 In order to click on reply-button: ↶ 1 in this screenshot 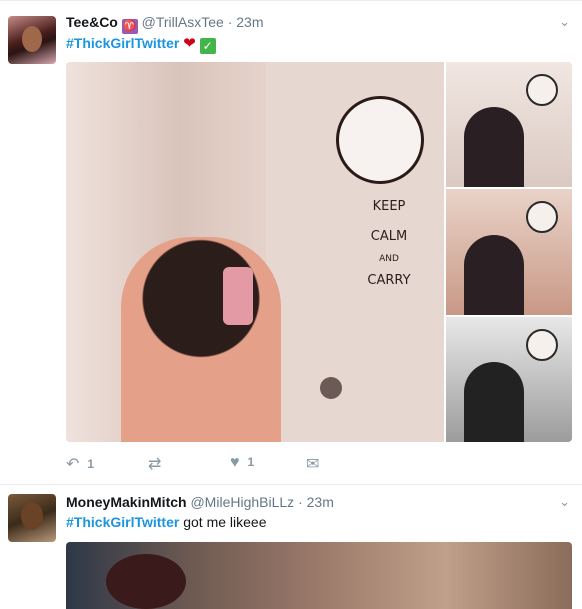, I will do `click(80, 464)`.